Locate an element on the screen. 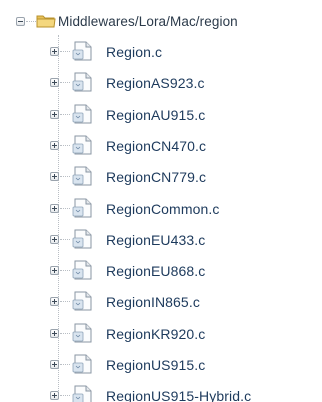 This screenshot has width=322, height=402. tree-node-file: RegionAS923.c is located at coordinates (161, 83).